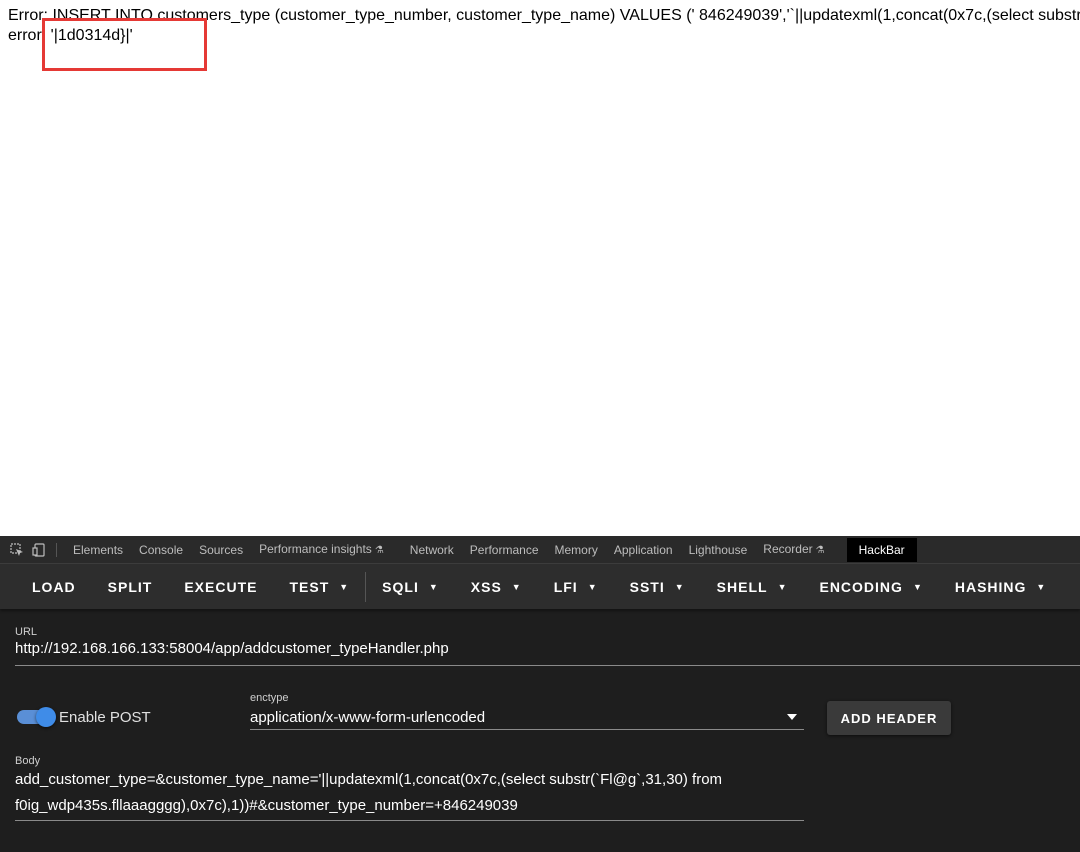  I want to click on inspect-element-icon, so click(17, 550).